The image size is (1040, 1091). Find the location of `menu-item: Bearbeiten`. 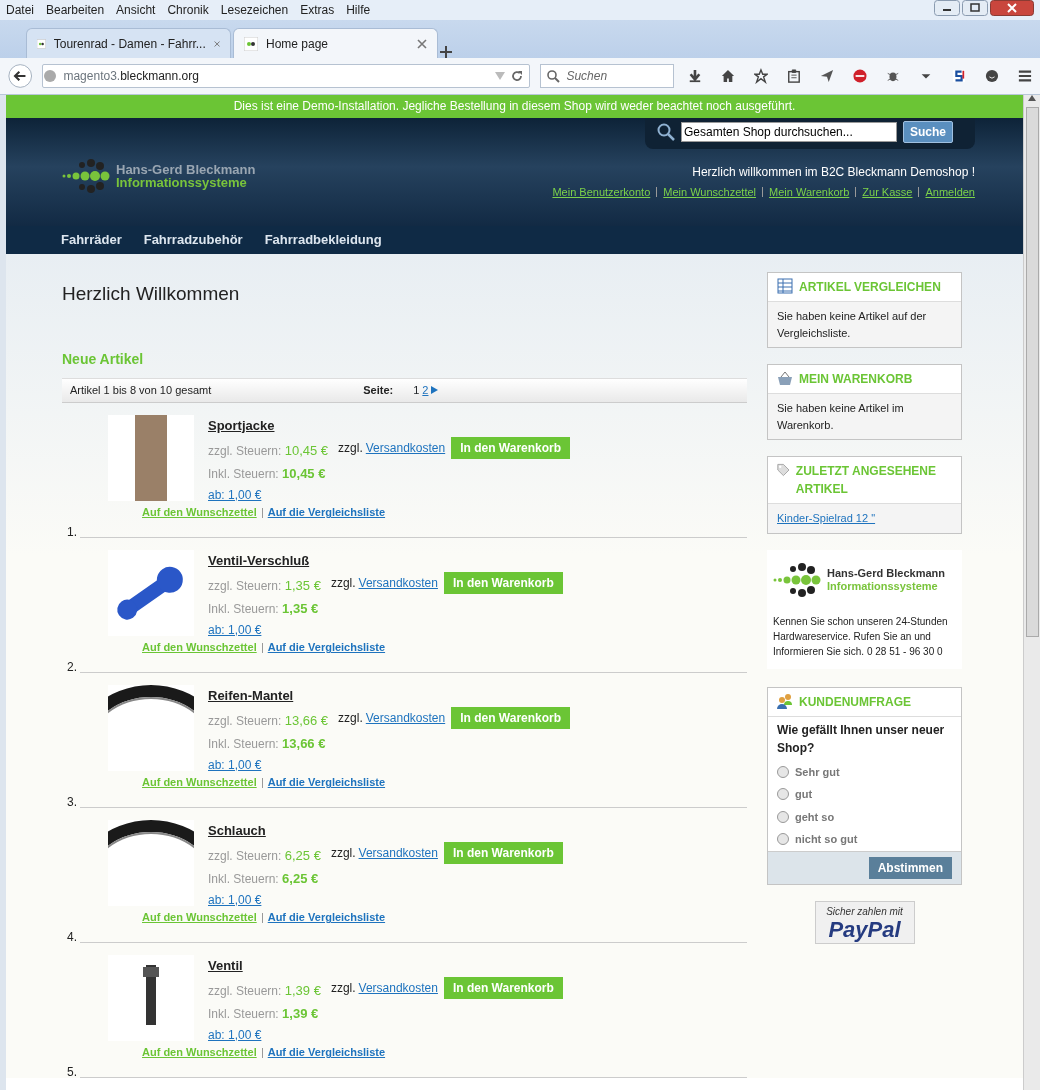

menu-item: Bearbeiten is located at coordinates (75, 10).